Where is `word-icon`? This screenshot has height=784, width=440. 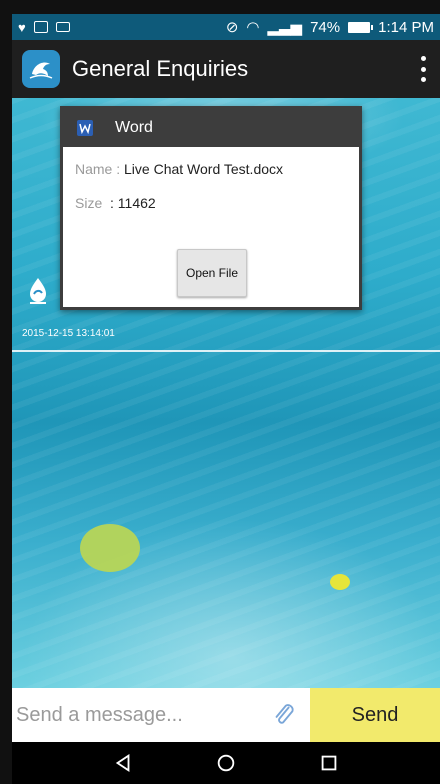
word-icon is located at coordinates (85, 128).